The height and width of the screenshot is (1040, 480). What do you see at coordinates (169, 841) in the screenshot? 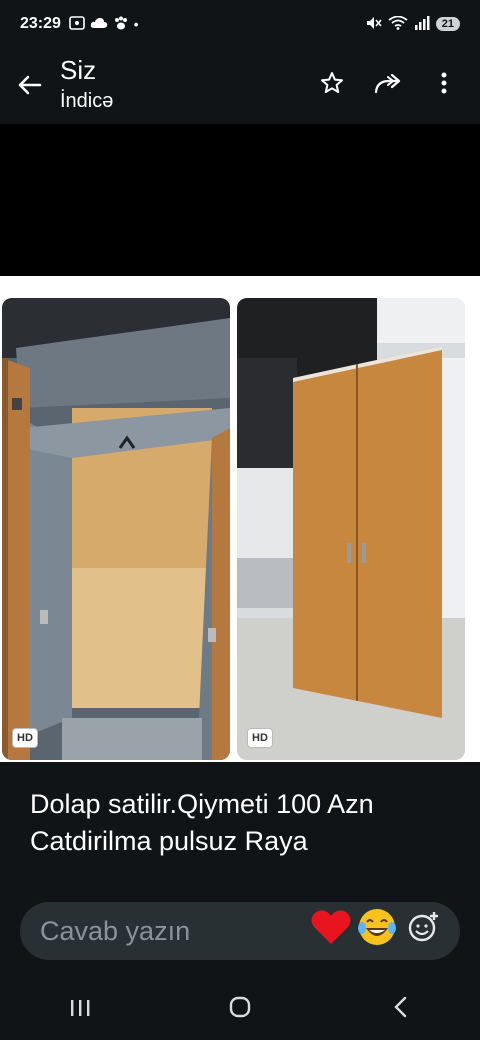
I see `caption-line: Catdirilma pulsuz Raya` at bounding box center [169, 841].